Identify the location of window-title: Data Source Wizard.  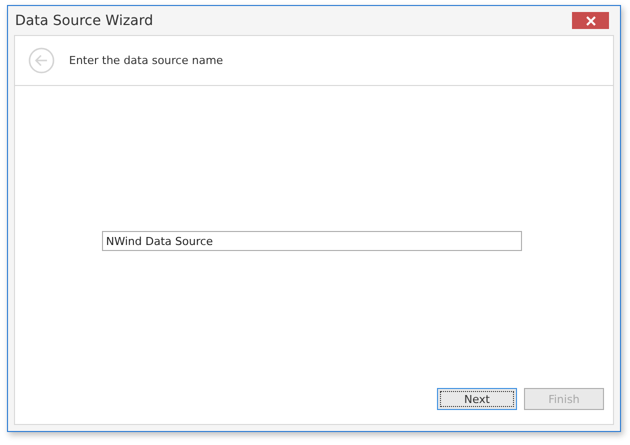
(84, 20).